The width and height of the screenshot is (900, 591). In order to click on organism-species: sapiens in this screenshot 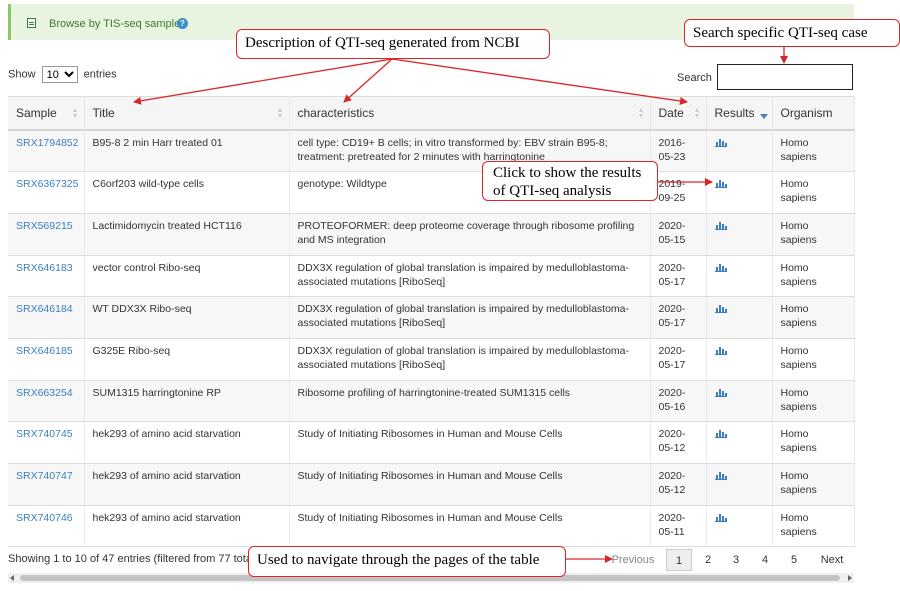, I will do `click(798, 198)`.